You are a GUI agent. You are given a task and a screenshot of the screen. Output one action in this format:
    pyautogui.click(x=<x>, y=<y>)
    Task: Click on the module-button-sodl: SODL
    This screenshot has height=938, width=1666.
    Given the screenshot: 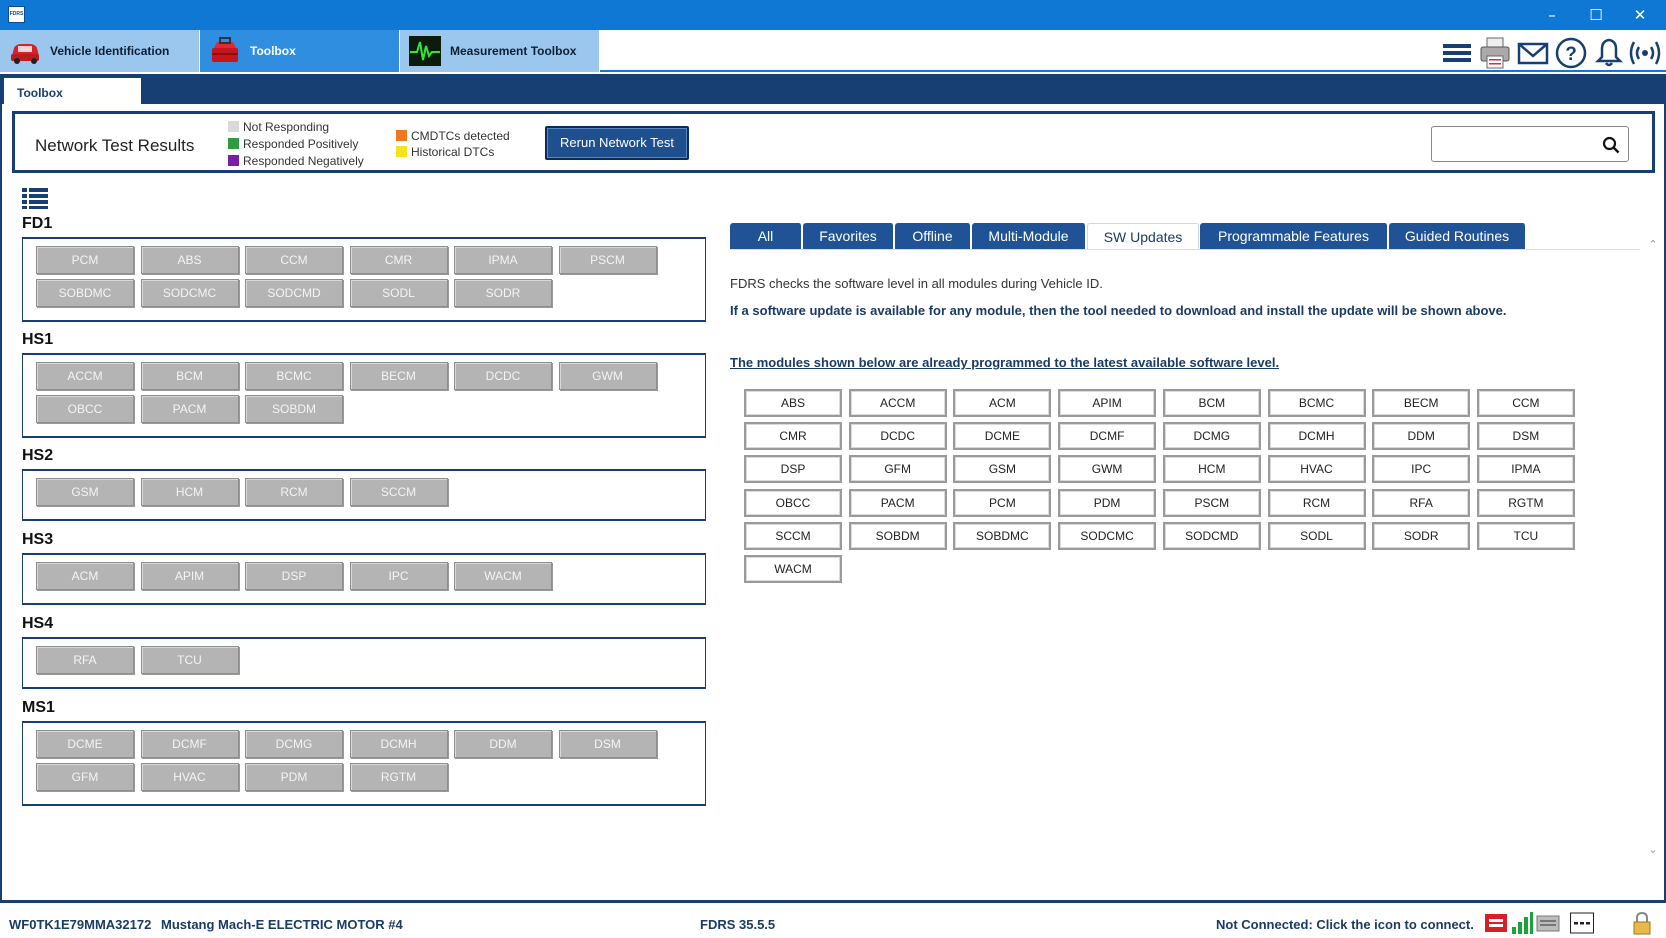 What is the action you would take?
    pyautogui.click(x=398, y=293)
    